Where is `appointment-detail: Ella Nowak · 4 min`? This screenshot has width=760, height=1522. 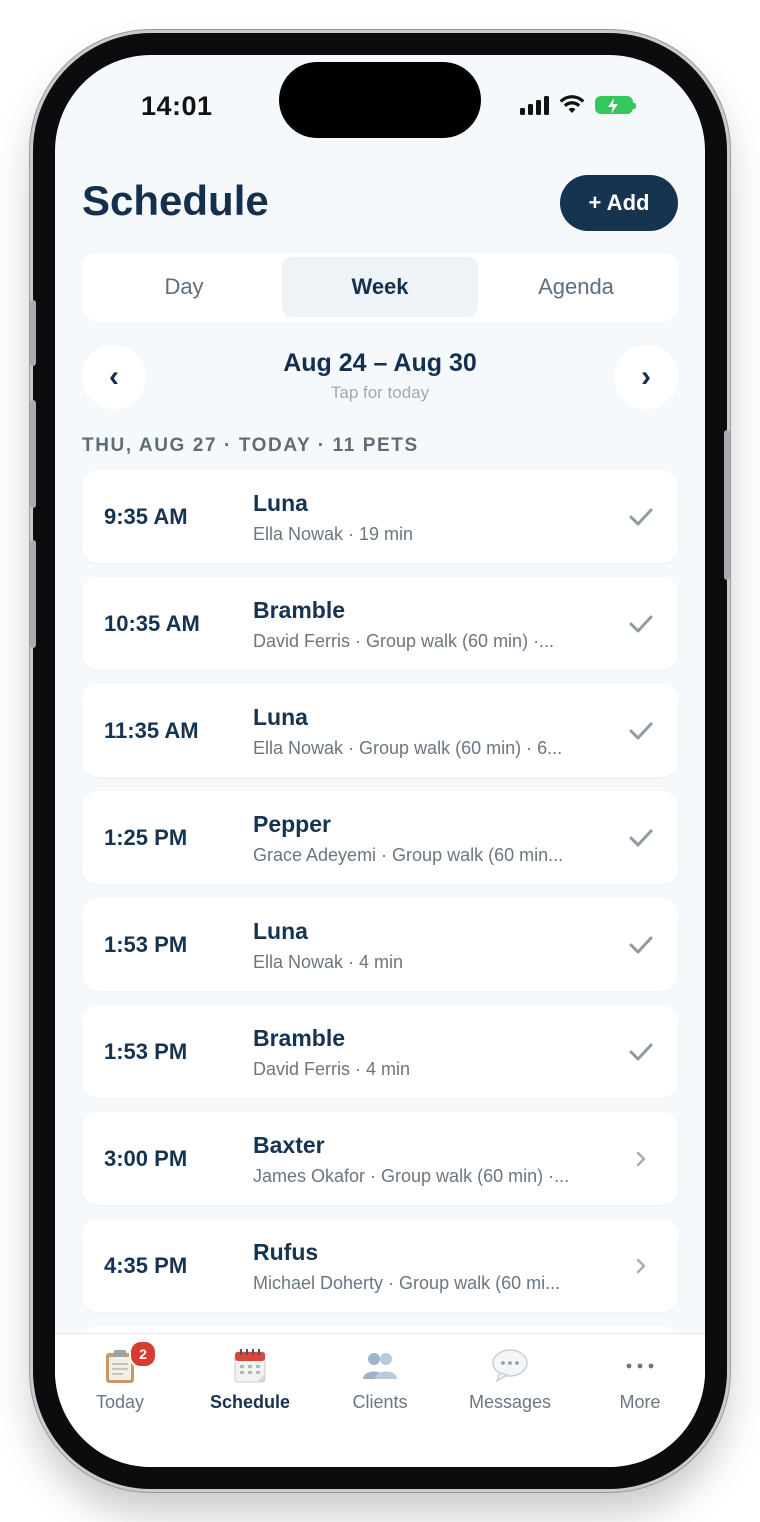
appointment-detail: Ella Nowak · 4 min is located at coordinates (328, 962).